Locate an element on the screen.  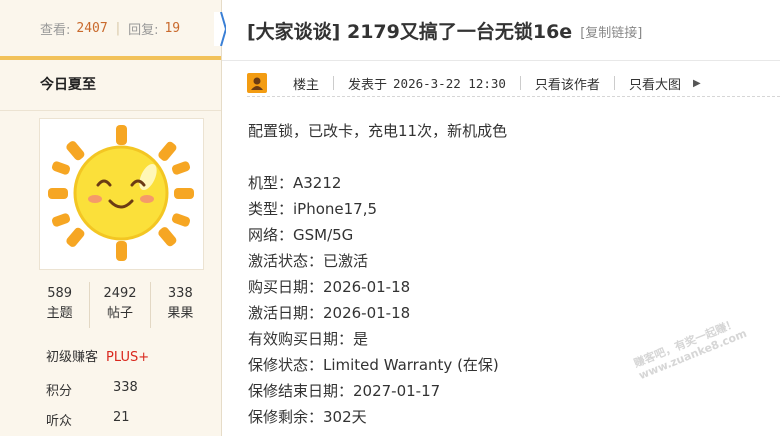
owner-badge-icon is located at coordinates (257, 83).